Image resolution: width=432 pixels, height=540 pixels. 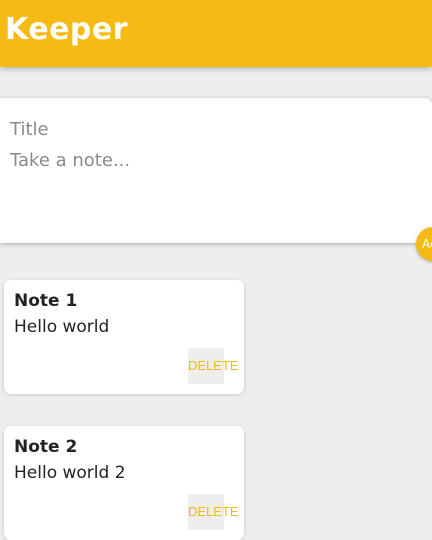 What do you see at coordinates (62, 327) in the screenshot?
I see `note-content: Hello world` at bounding box center [62, 327].